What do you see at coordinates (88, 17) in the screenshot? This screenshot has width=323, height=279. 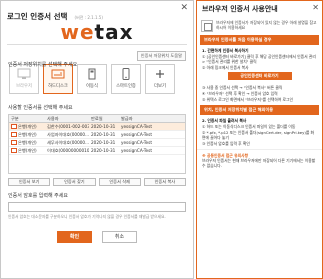 I see `dialog-version: (버전 : 2.1.1.5)` at bounding box center [88, 17].